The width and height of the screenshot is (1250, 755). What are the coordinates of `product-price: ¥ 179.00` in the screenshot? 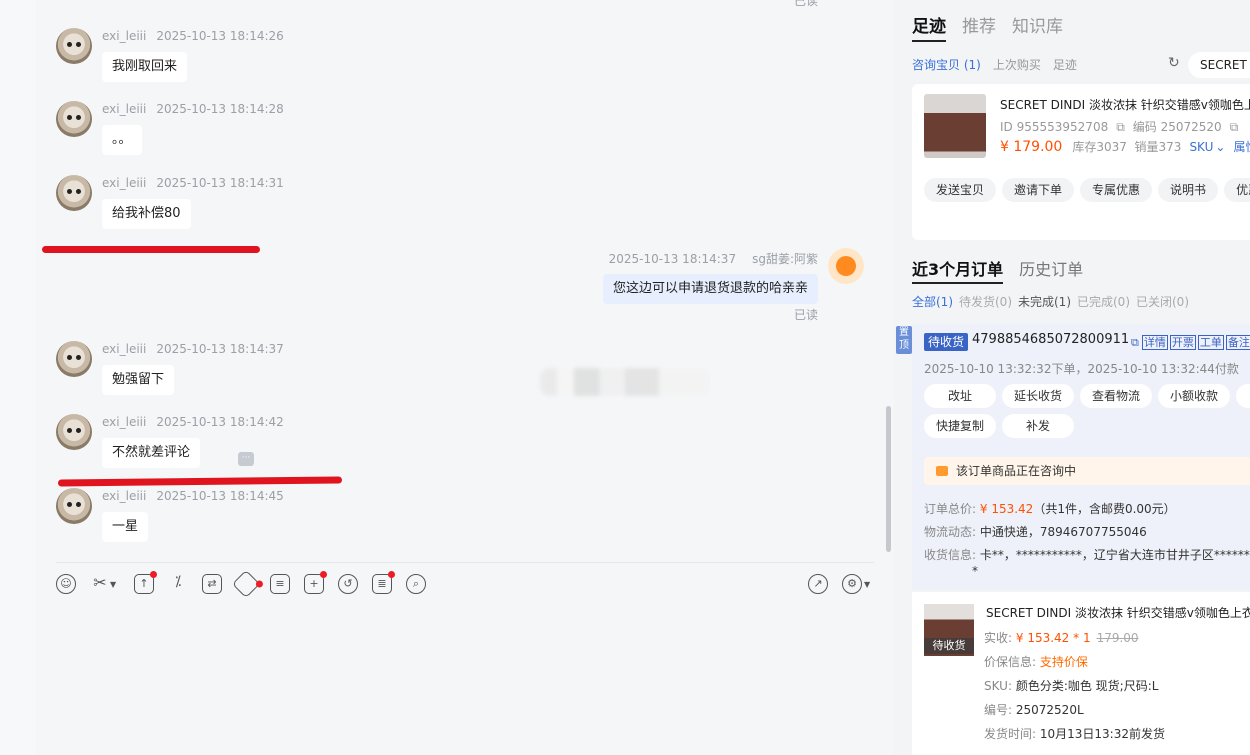 It's located at (1031, 147).